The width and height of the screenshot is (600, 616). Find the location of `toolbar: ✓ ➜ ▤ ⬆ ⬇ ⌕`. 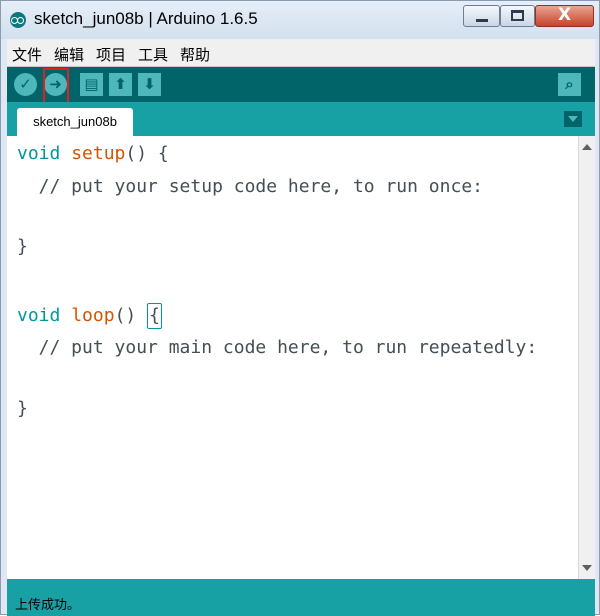

toolbar: ✓ ➜ ▤ ⬆ ⬇ ⌕ is located at coordinates (301, 87).